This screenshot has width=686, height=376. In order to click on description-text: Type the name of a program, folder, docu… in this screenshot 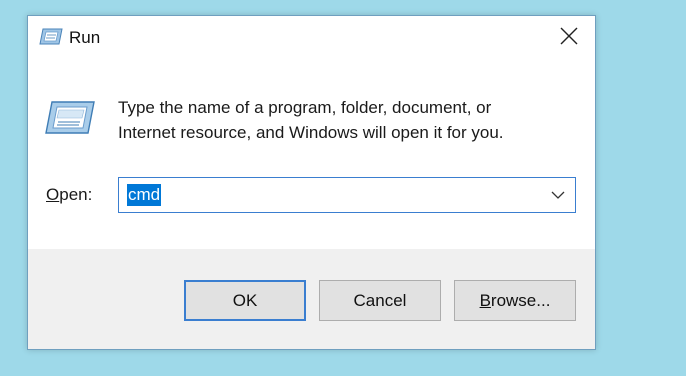, I will do `click(338, 120)`.